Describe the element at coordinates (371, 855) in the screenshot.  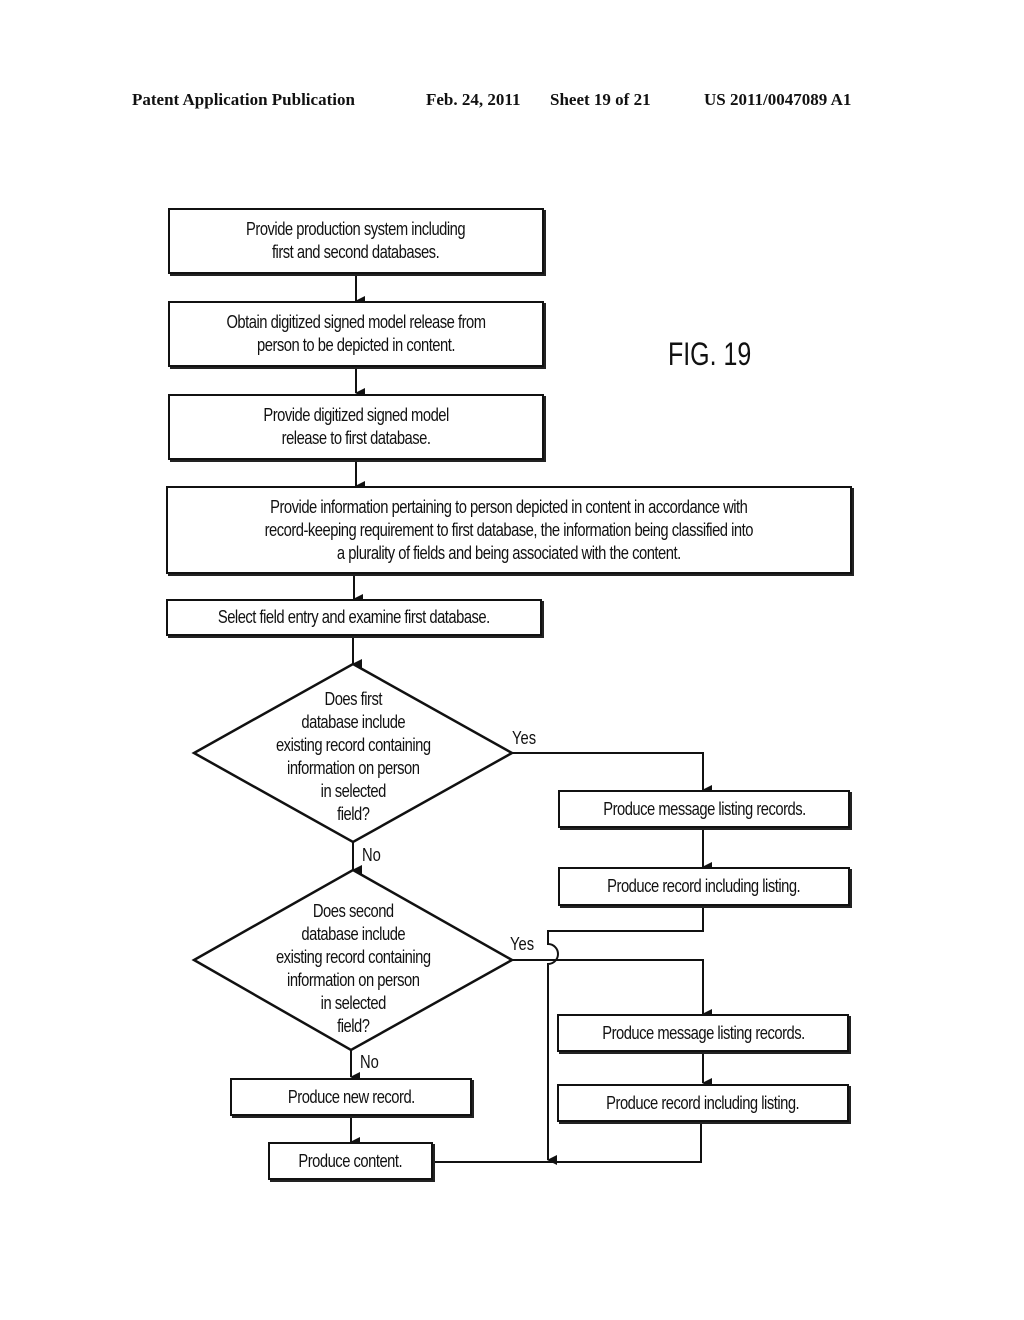
I see `label-no-1: No` at that location.